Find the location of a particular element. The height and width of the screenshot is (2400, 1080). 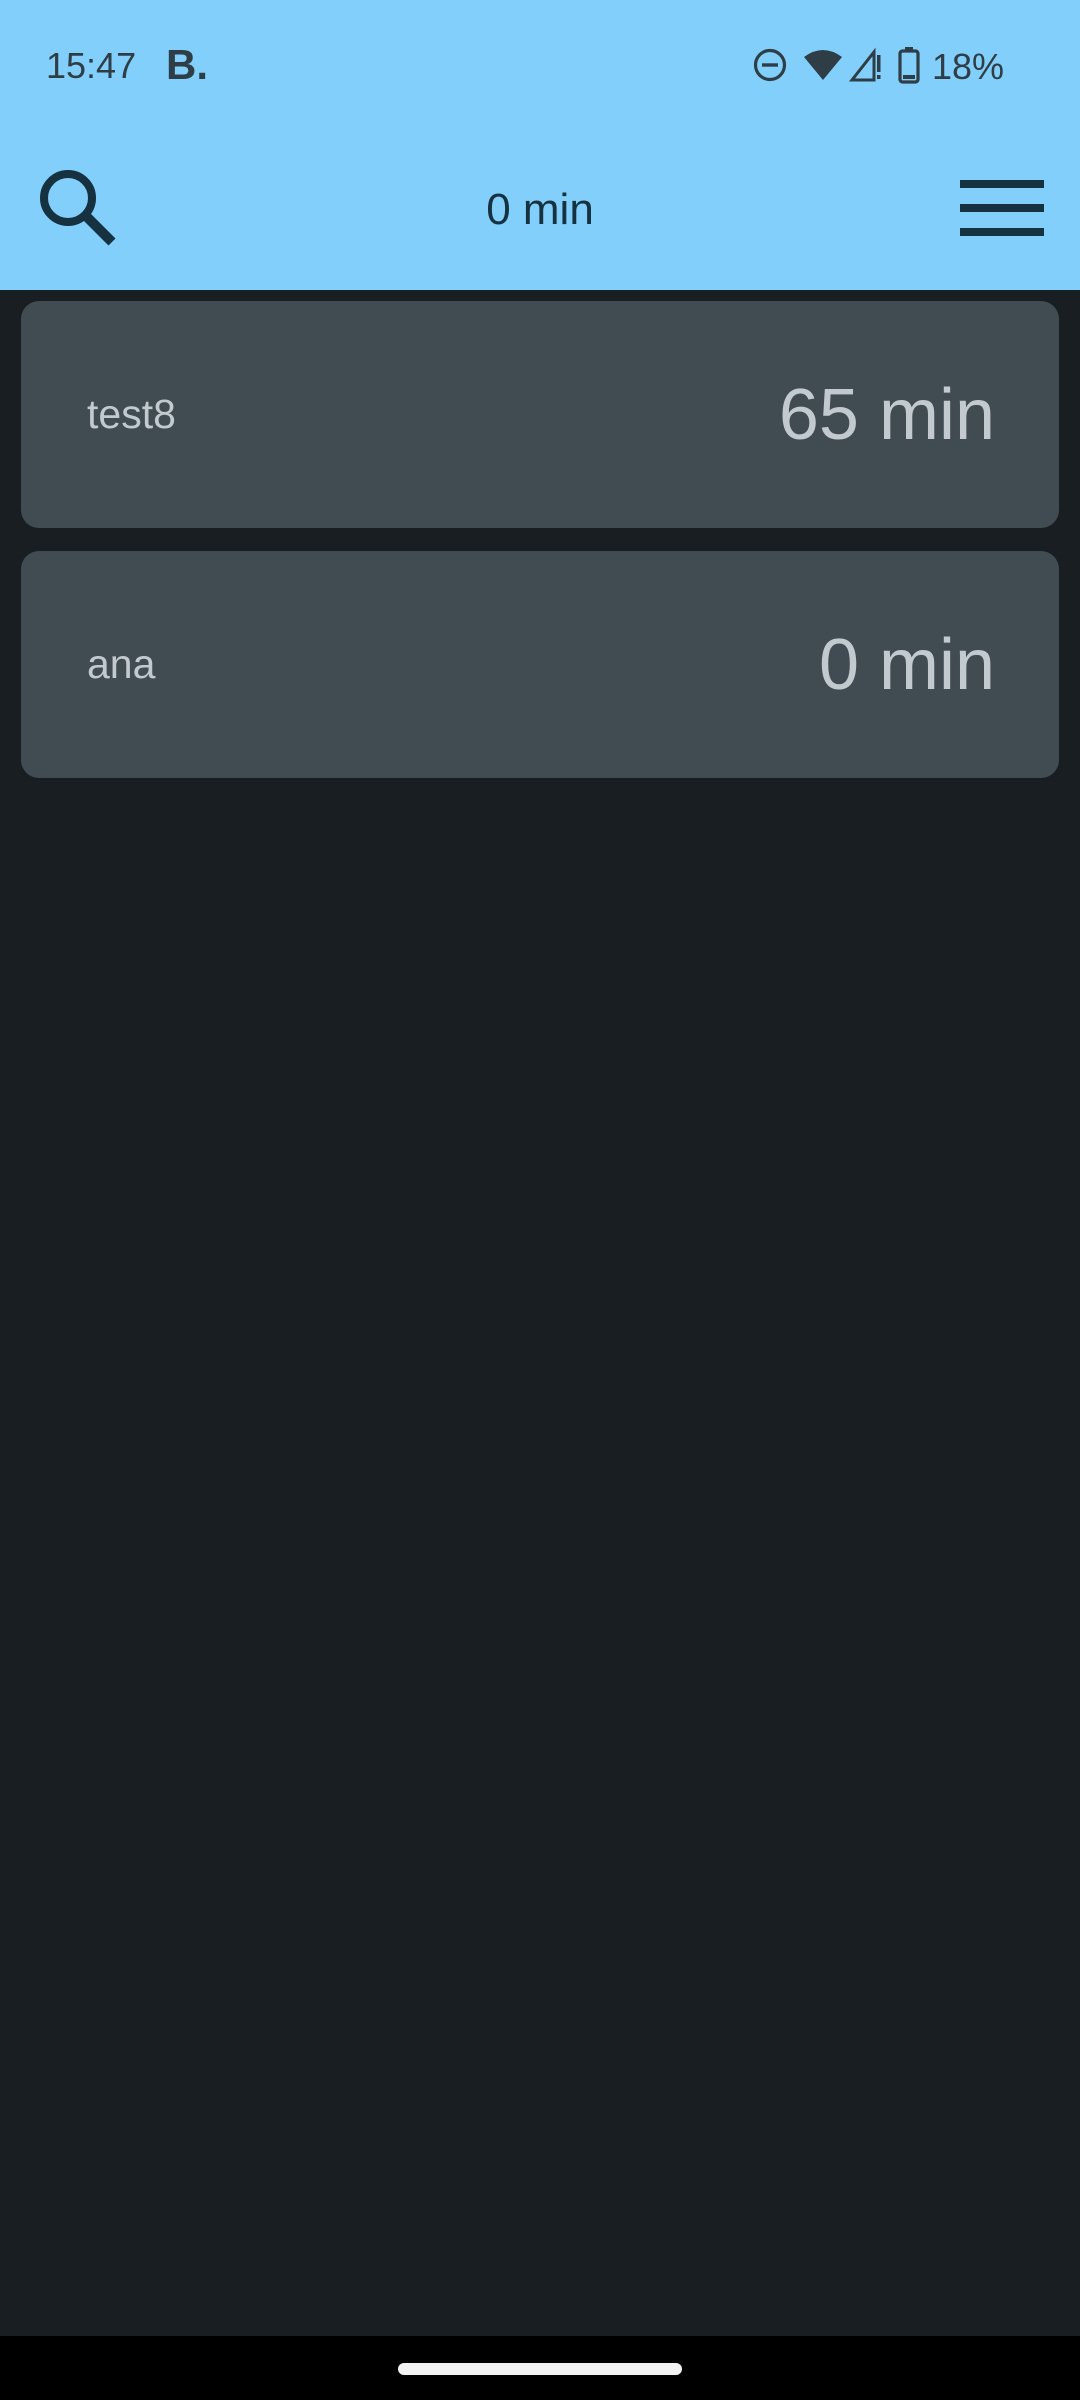

wifi-icon is located at coordinates (823, 67).